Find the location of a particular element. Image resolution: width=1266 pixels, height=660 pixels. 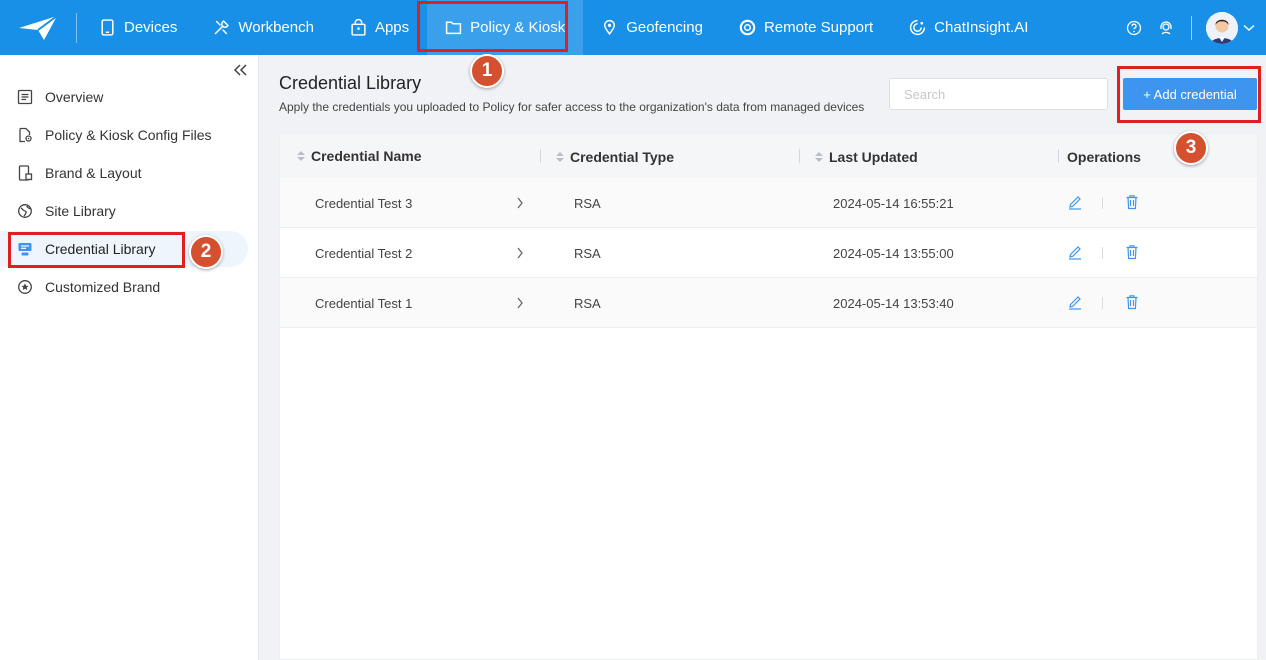

sidebar-item-config-files: Policy & Kiosk Config Files is located at coordinates (124, 135).